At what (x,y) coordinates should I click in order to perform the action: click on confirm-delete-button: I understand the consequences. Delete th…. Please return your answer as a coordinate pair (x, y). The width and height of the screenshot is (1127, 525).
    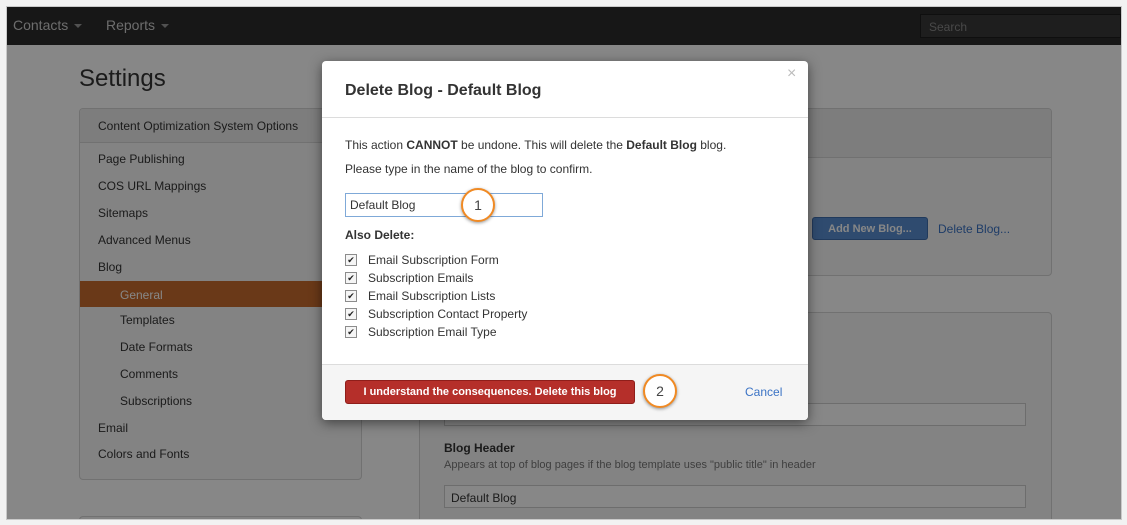
    Looking at the image, I should click on (490, 392).